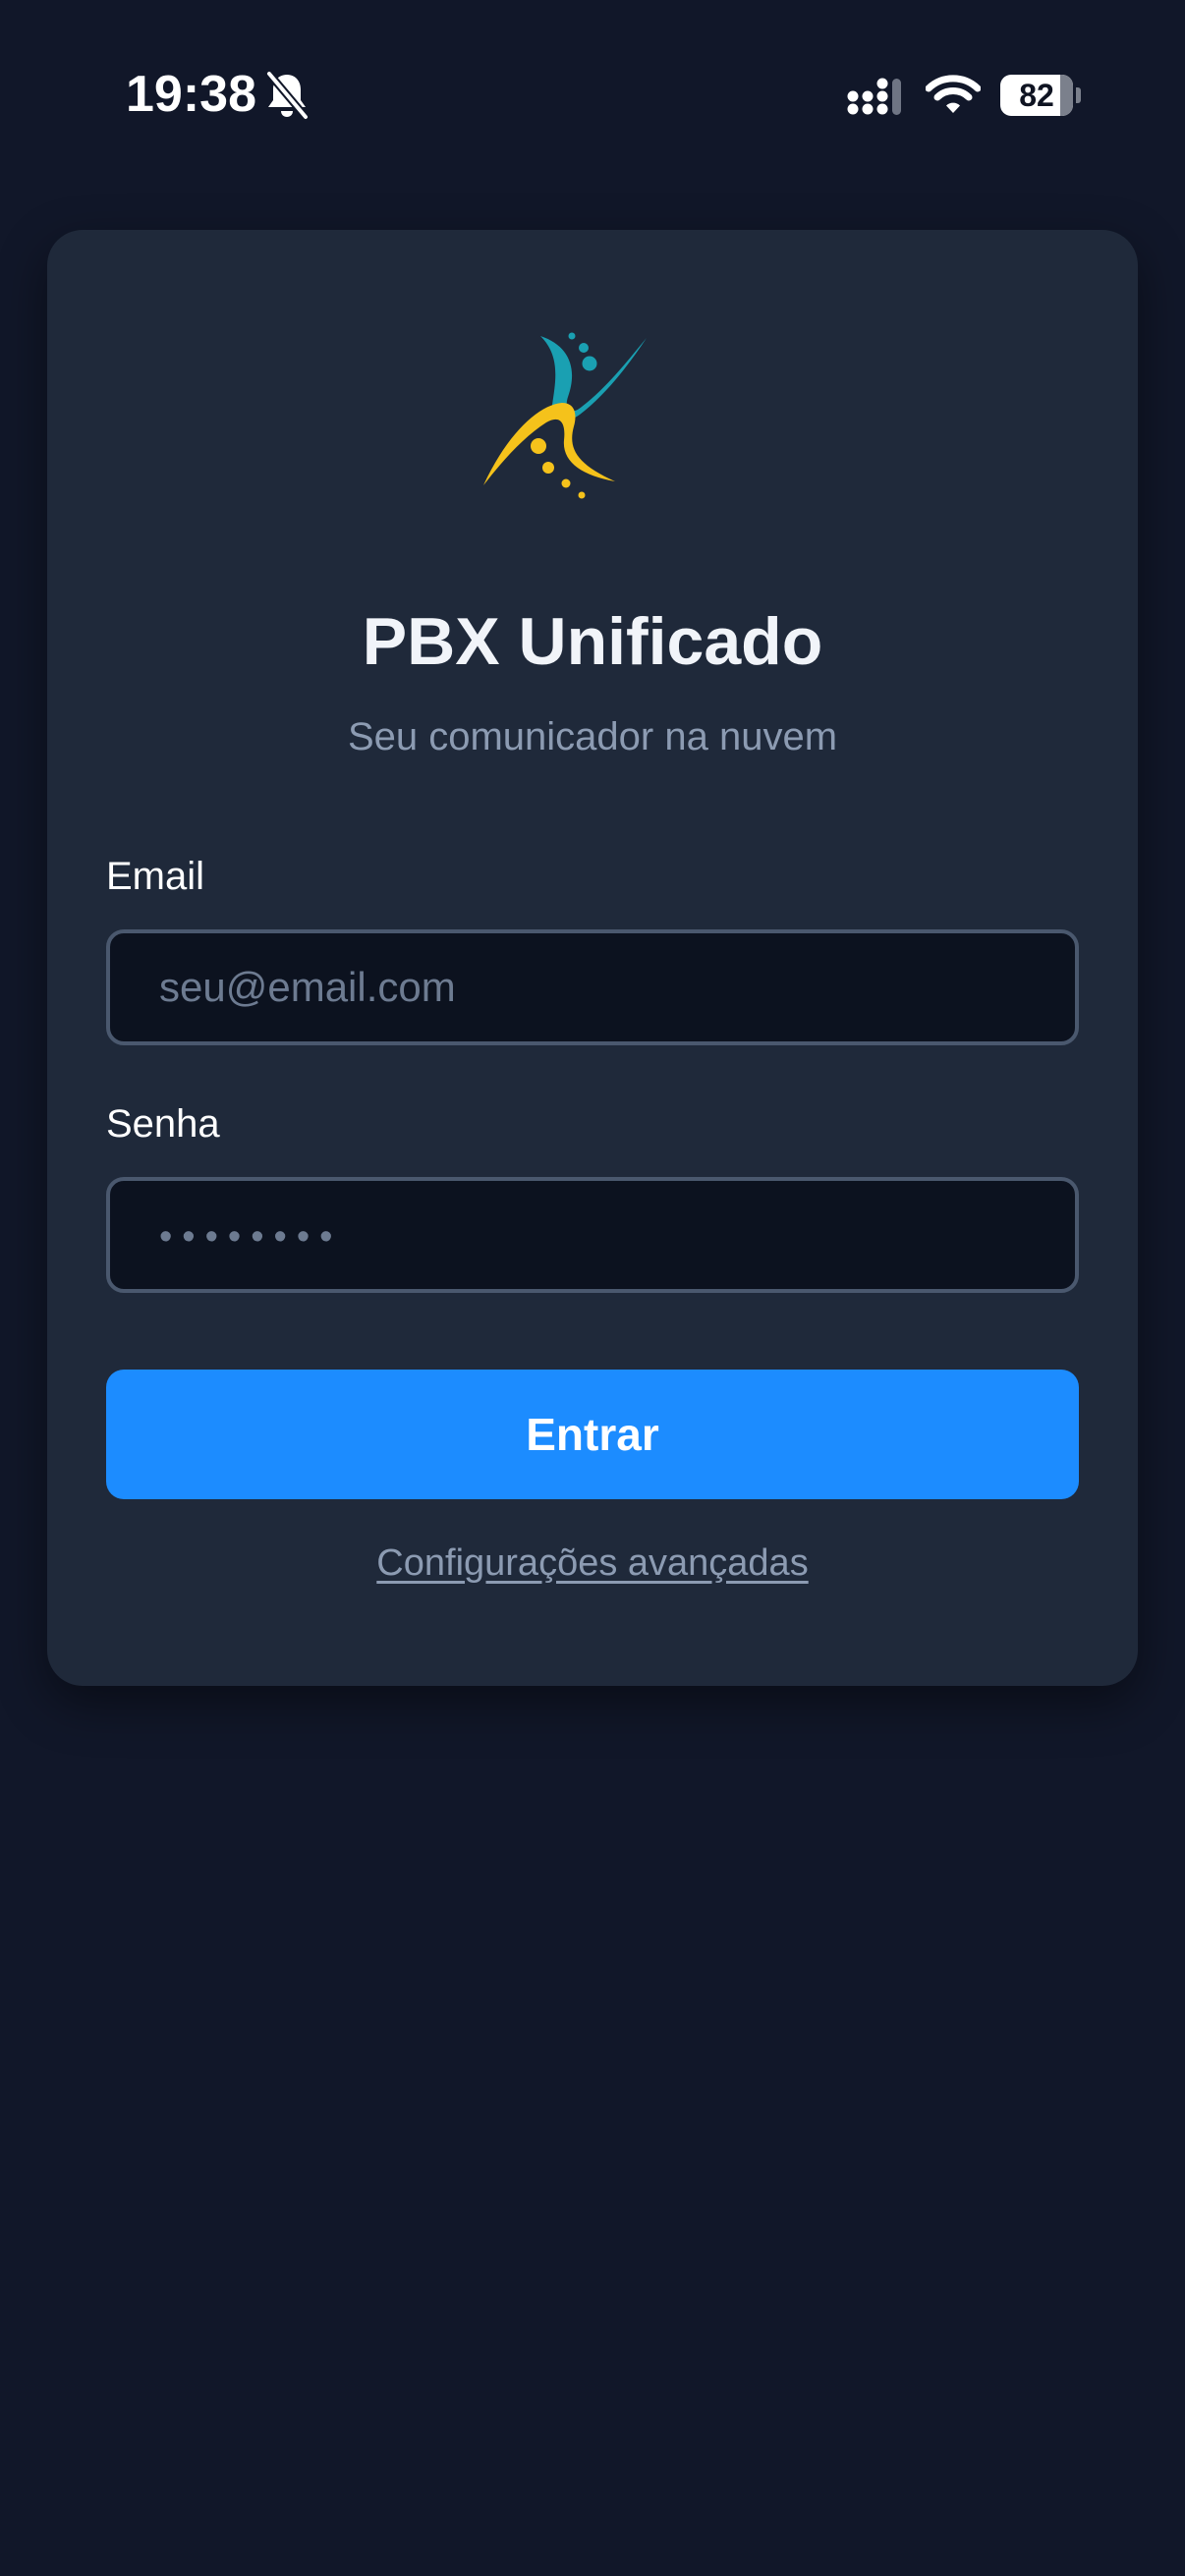 This screenshot has height=2576, width=1185. What do you see at coordinates (592, 1434) in the screenshot?
I see `login-button: Entrar` at bounding box center [592, 1434].